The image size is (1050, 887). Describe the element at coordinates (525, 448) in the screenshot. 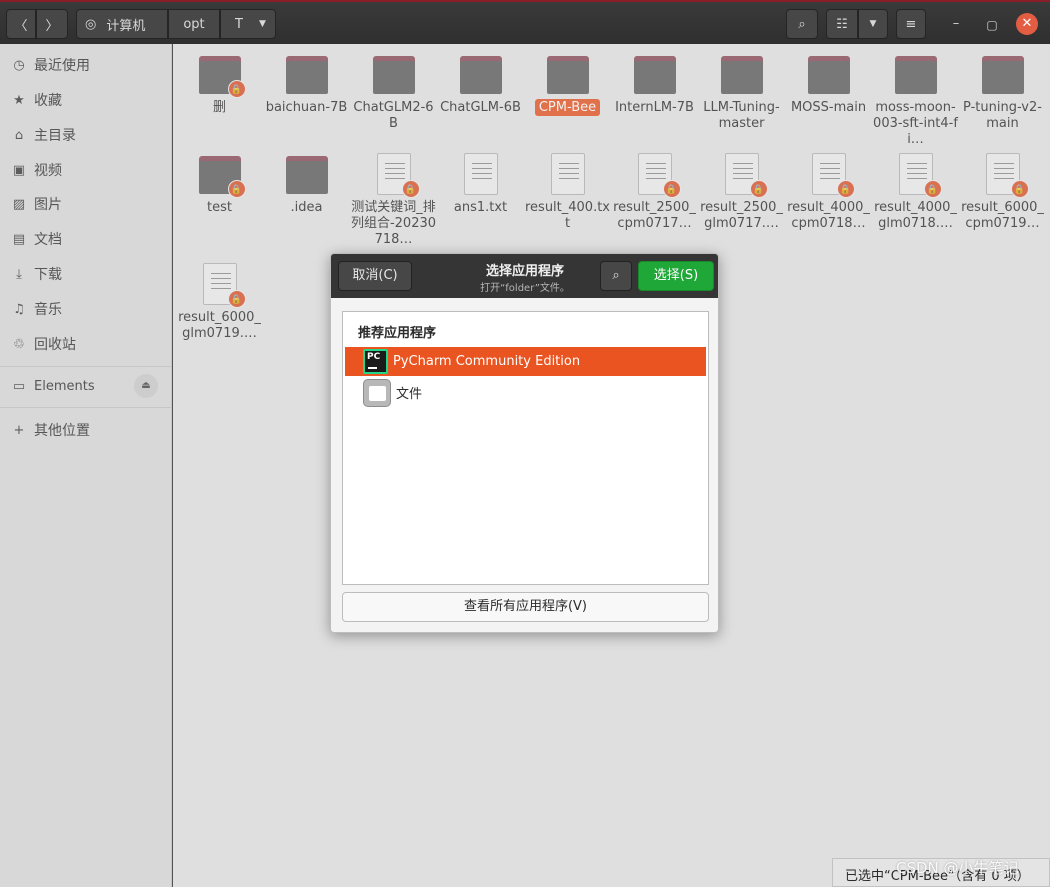

I see `app-list: 推荐应用程序 PC PyCharm Community Edition 文件` at that location.